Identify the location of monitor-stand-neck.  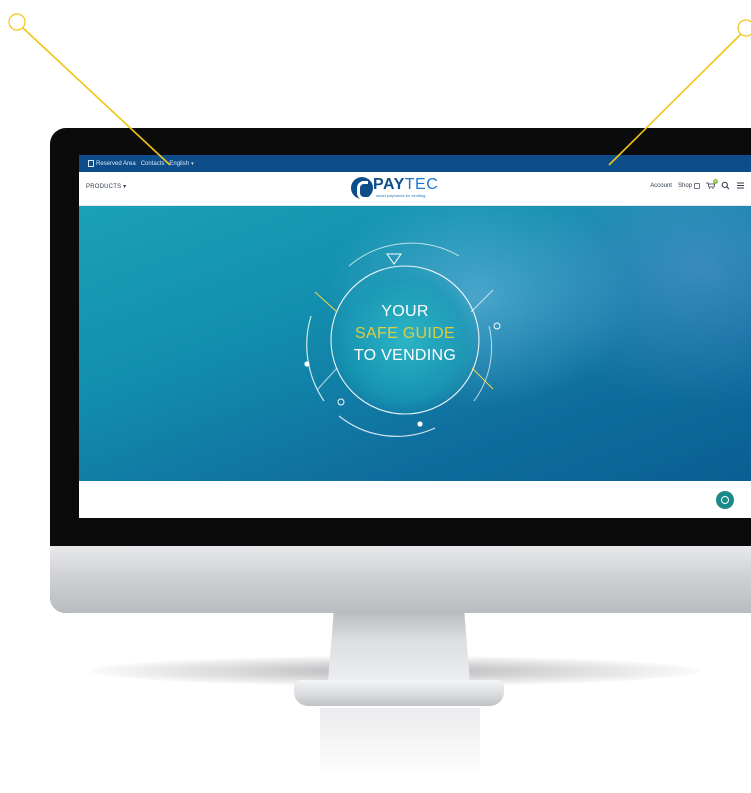
(399, 647).